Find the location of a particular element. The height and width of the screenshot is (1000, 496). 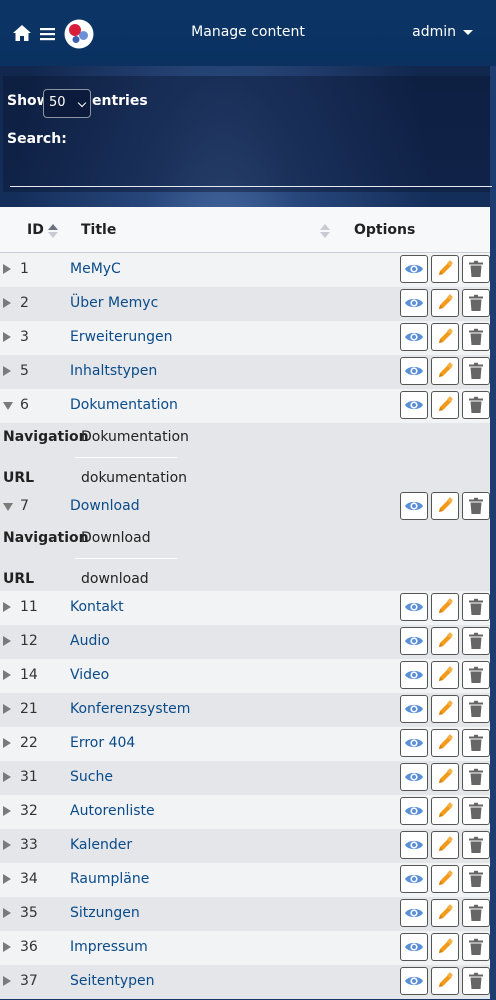

page-size-select: 50 is located at coordinates (67, 103).